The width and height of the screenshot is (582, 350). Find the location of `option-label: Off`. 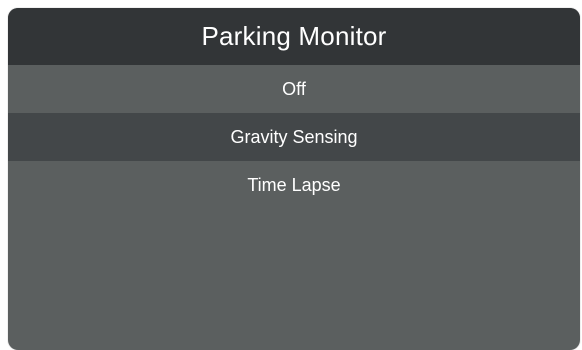

option-label: Off is located at coordinates (294, 88).